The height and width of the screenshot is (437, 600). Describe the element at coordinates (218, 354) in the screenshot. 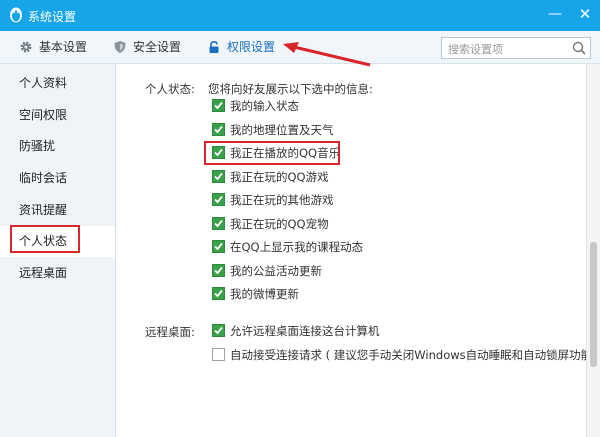

I see `checkbox-unchecked` at that location.